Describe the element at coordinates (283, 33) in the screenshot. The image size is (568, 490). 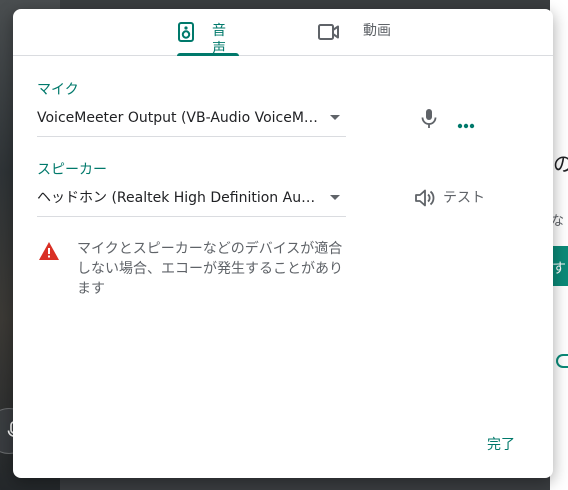
I see `tab-bar: 音声 動画` at that location.